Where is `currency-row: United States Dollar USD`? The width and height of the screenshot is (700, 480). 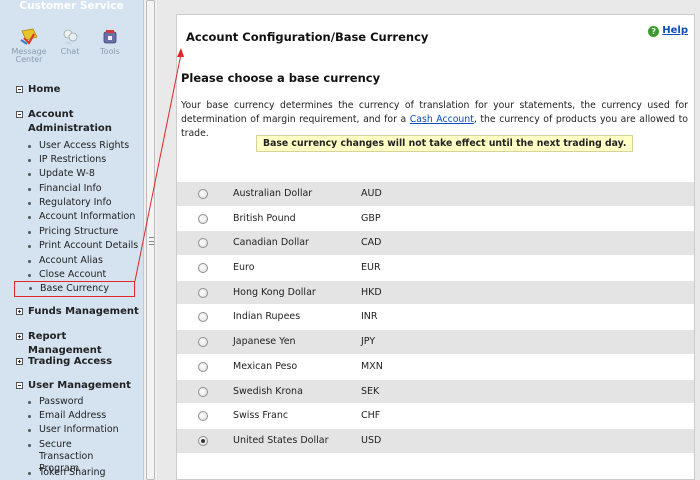 currency-row: United States Dollar USD is located at coordinates (435, 440).